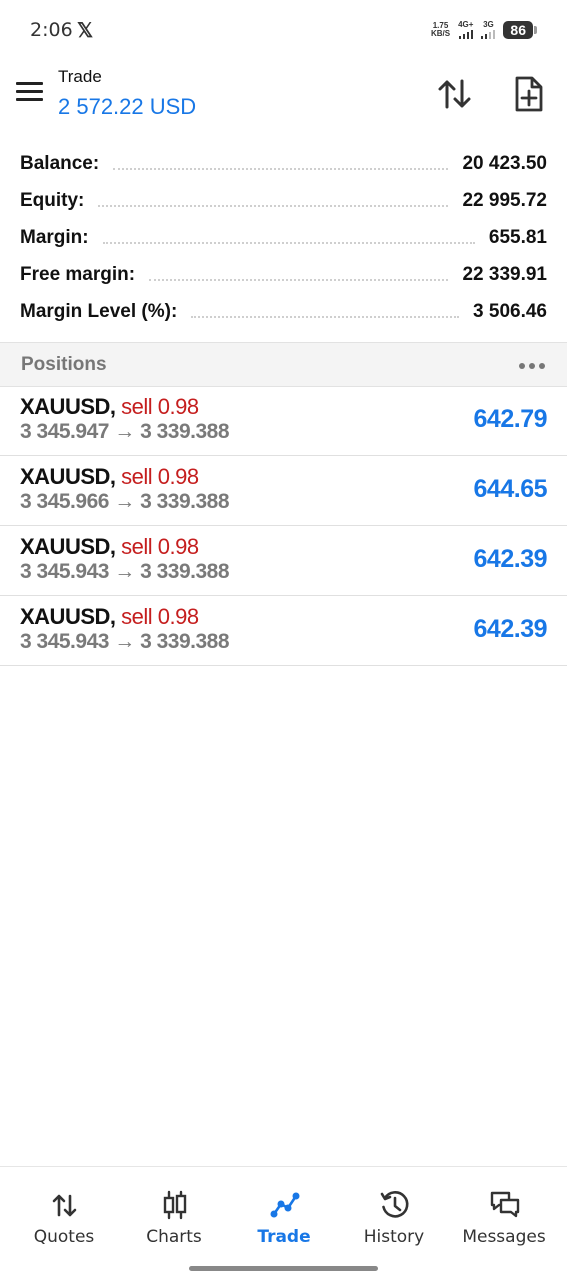 The height and width of the screenshot is (1281, 567). I want to click on battery-level: 86, so click(518, 29).